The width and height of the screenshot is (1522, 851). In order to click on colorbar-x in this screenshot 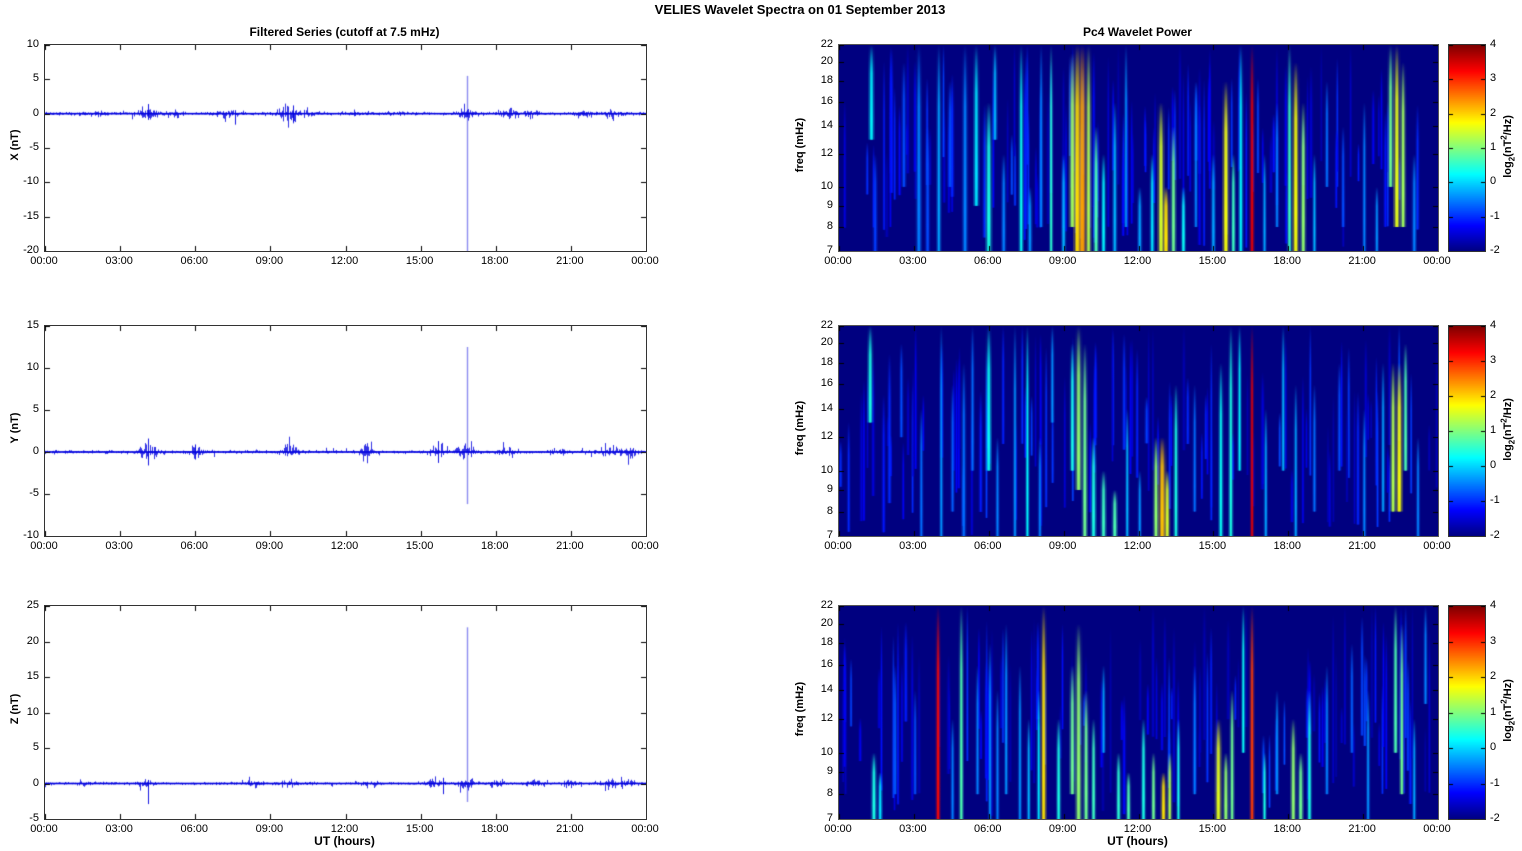, I will do `click(1467, 148)`.